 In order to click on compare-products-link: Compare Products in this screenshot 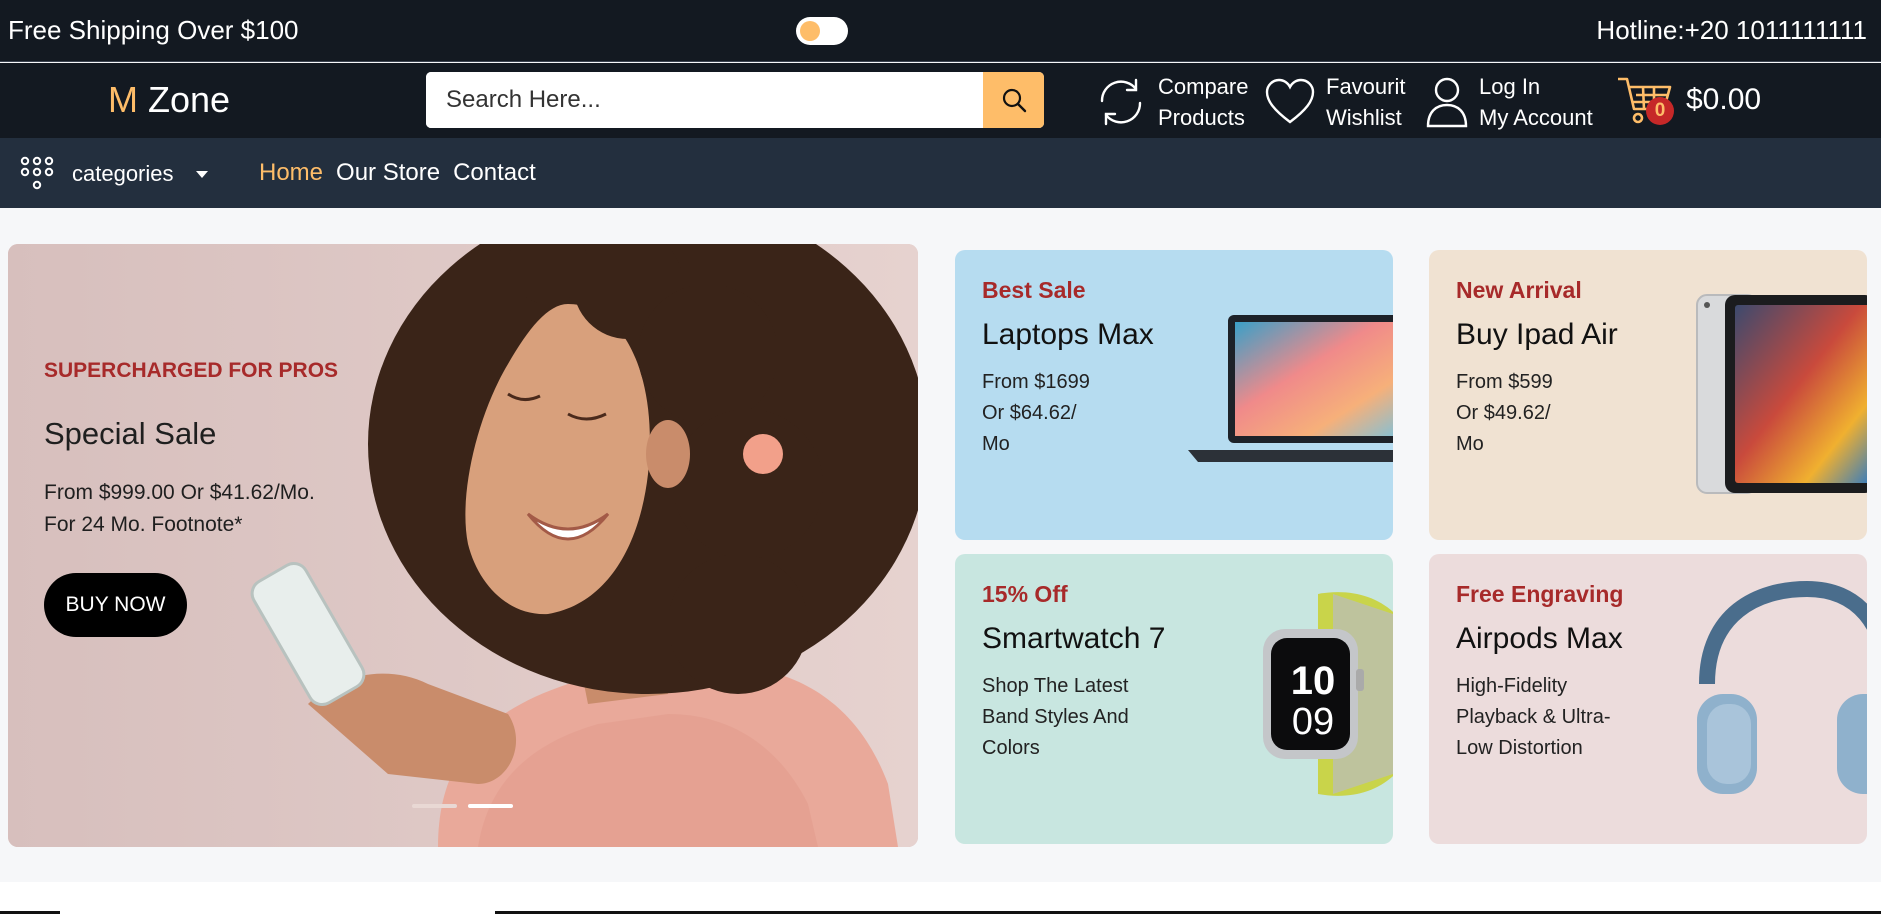, I will do `click(1171, 102)`.